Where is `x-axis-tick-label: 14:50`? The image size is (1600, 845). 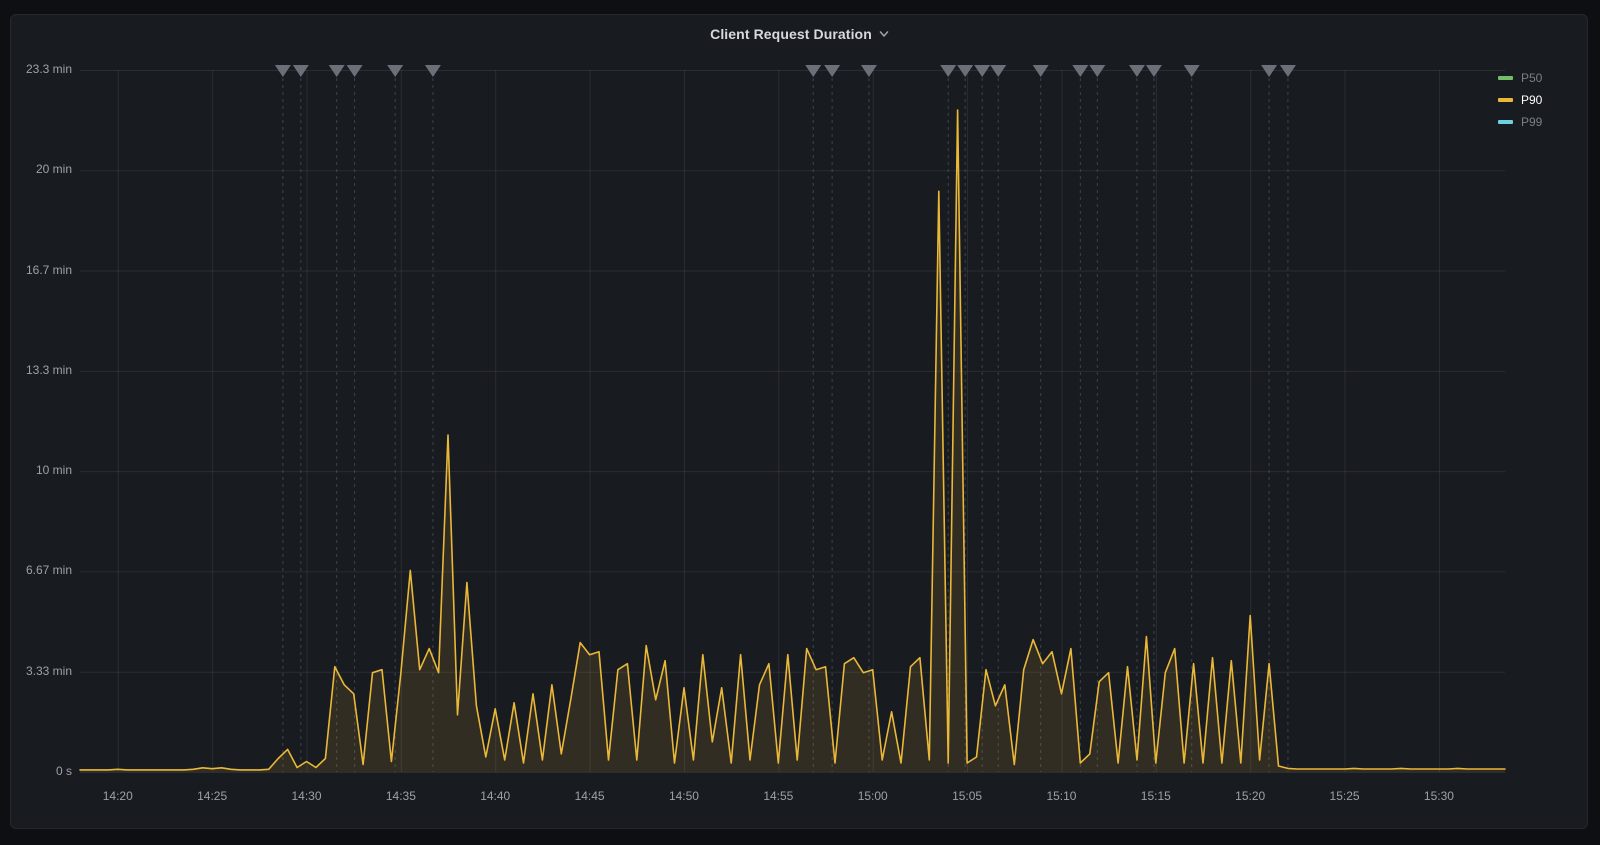
x-axis-tick-label: 14:50 is located at coordinates (683, 796).